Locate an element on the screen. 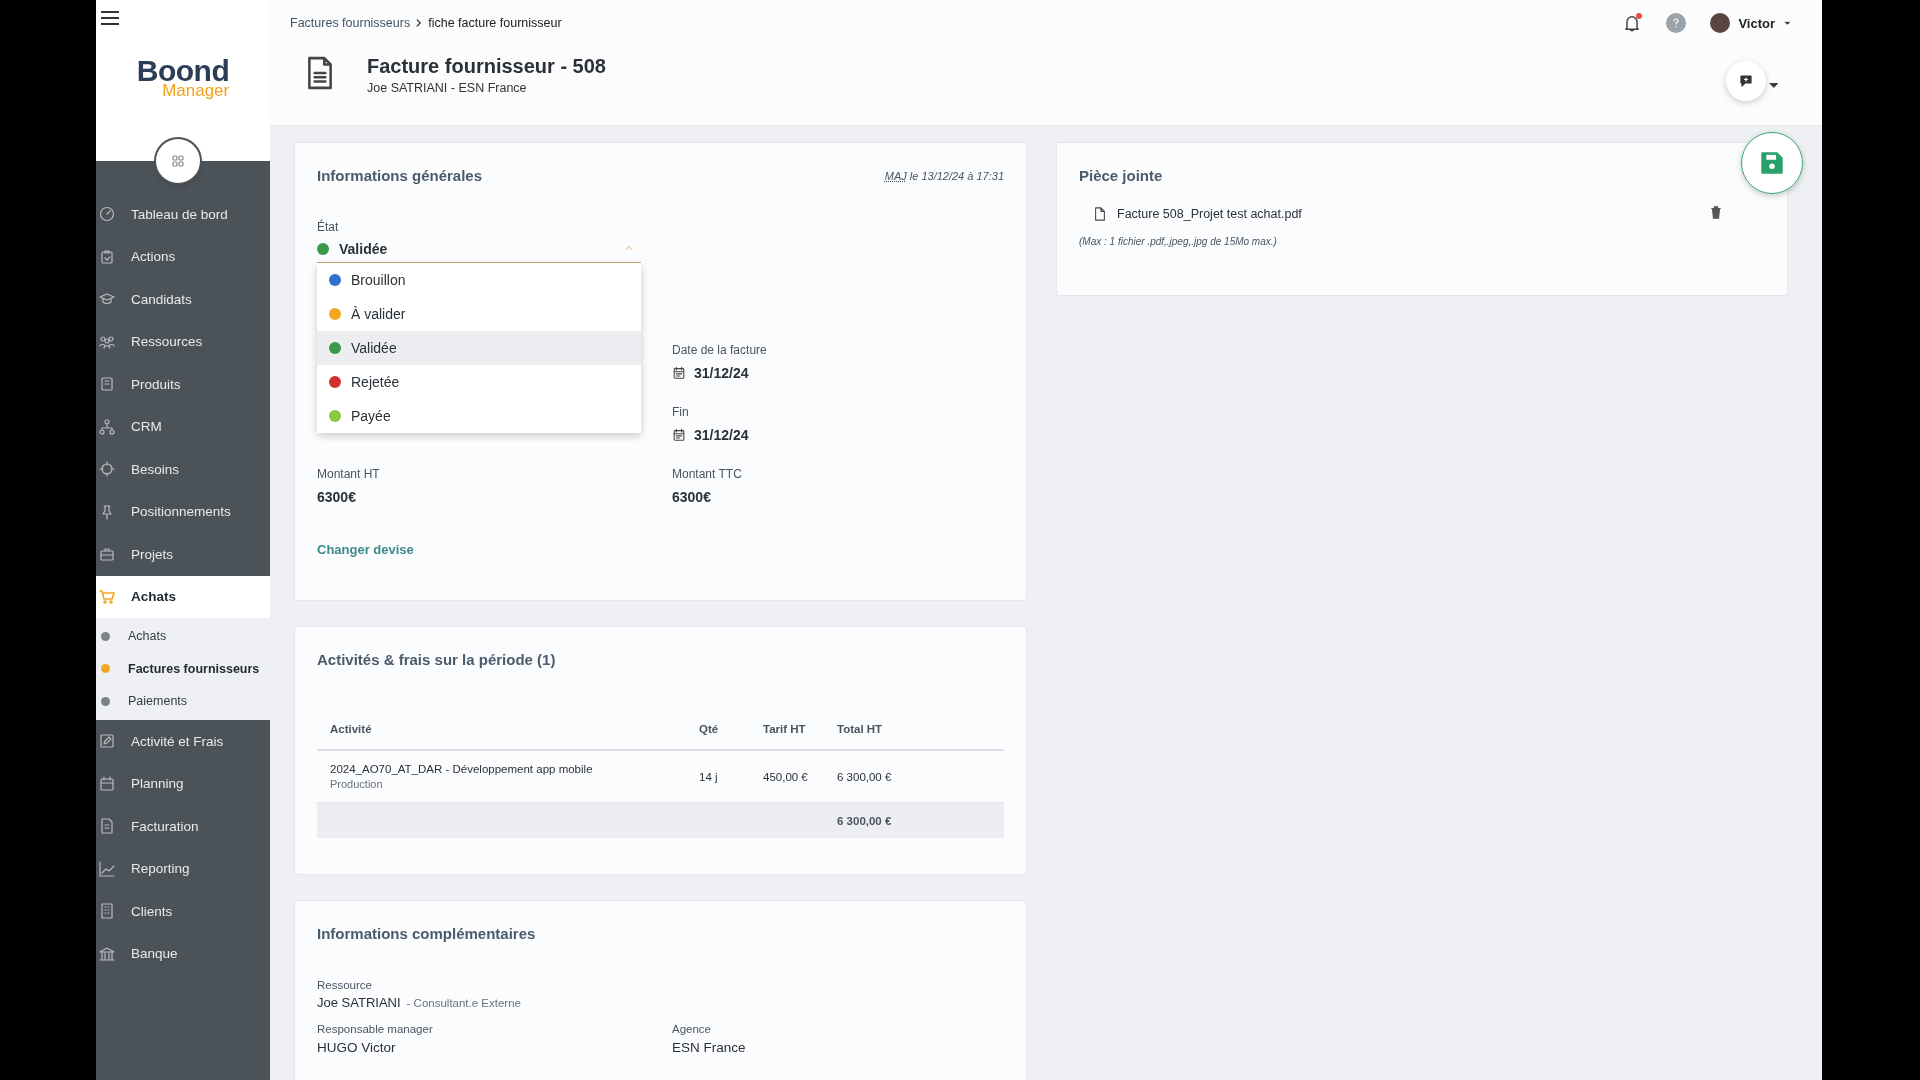  sidebar-item: Planning is located at coordinates (183, 783).